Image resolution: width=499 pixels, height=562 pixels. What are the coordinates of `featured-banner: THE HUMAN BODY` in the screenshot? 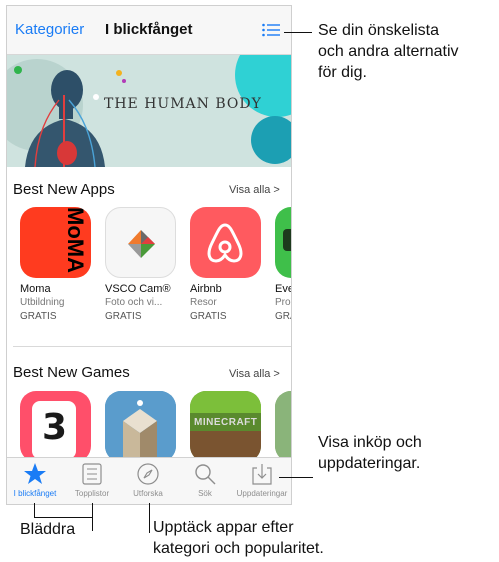 It's located at (149, 111).